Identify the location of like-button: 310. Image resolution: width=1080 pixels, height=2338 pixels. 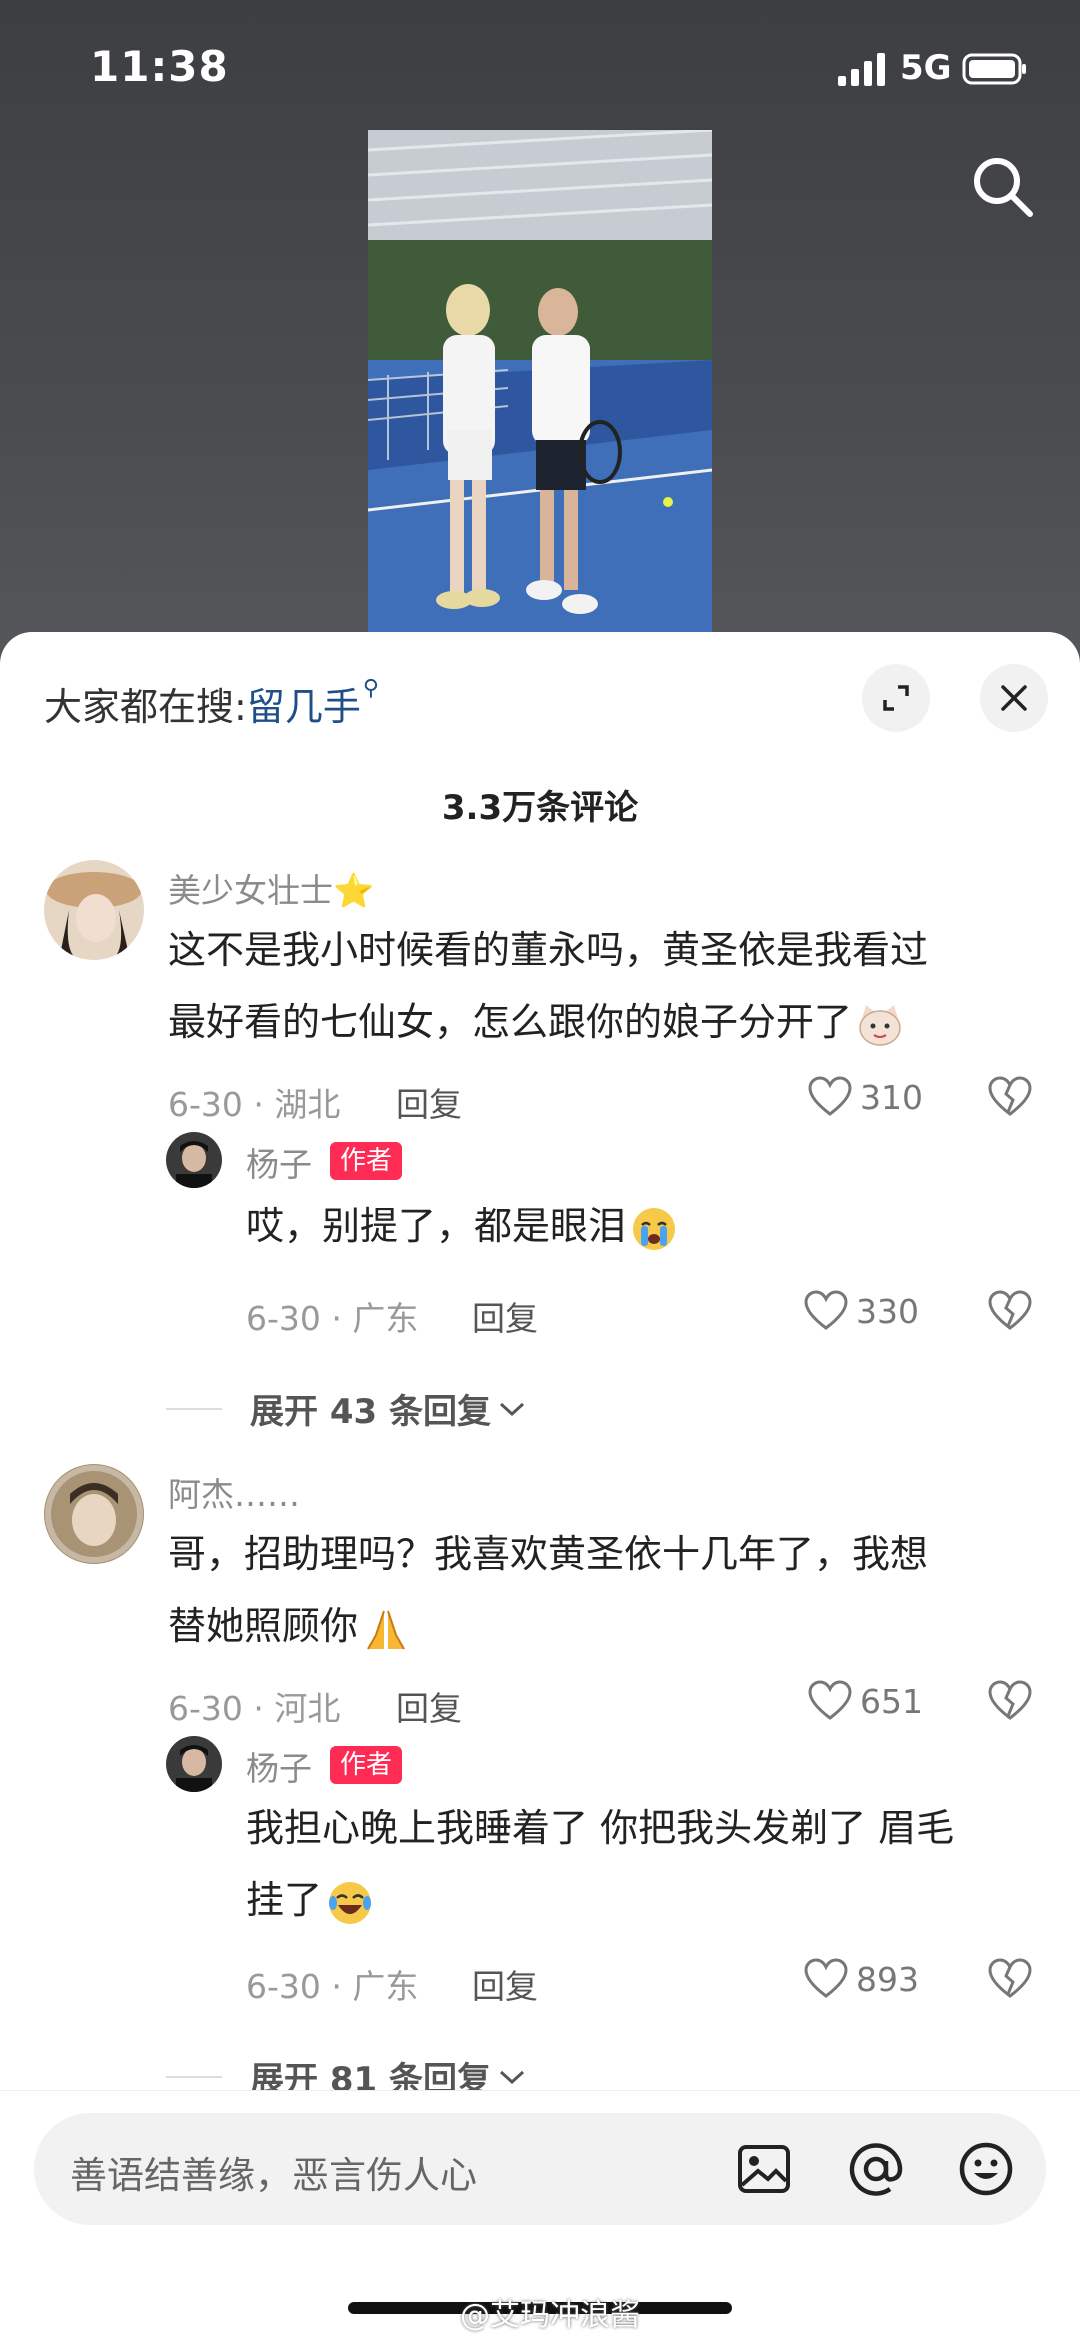
(865, 1097).